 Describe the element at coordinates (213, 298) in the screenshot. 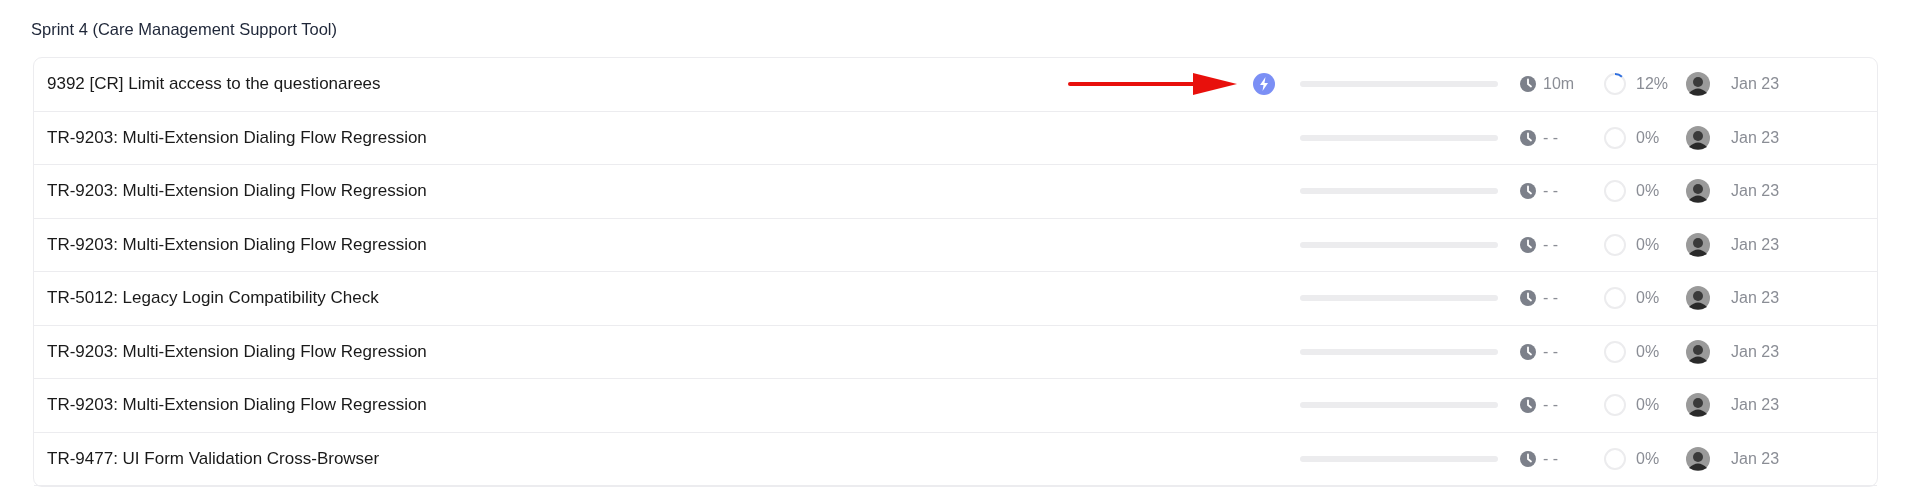

I see `task-title: TR-5012: Legacy Login Compatibility Check` at that location.